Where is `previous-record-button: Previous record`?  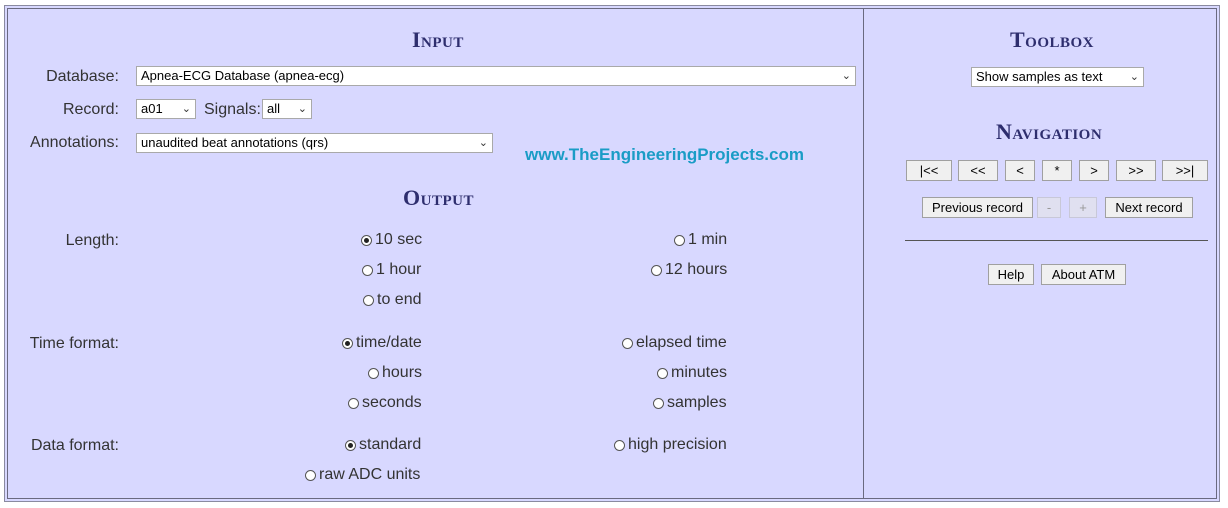 previous-record-button: Previous record is located at coordinates (977, 207).